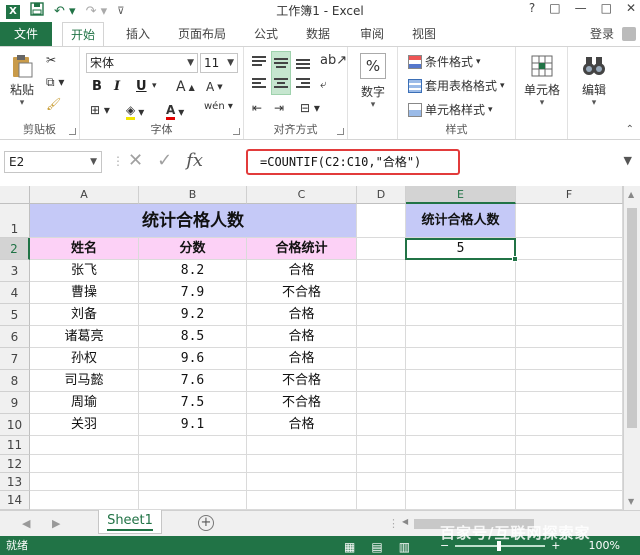 The width and height of the screenshot is (640, 555). What do you see at coordinates (404, 546) in the screenshot?
I see `page-break-view-icon: ▥` at bounding box center [404, 546].